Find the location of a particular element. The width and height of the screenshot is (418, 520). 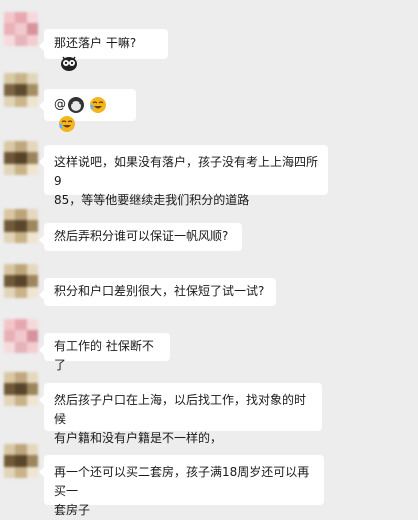

message-bubble: 积分和户口差别很大，社保短了试一试? is located at coordinates (157, 292).